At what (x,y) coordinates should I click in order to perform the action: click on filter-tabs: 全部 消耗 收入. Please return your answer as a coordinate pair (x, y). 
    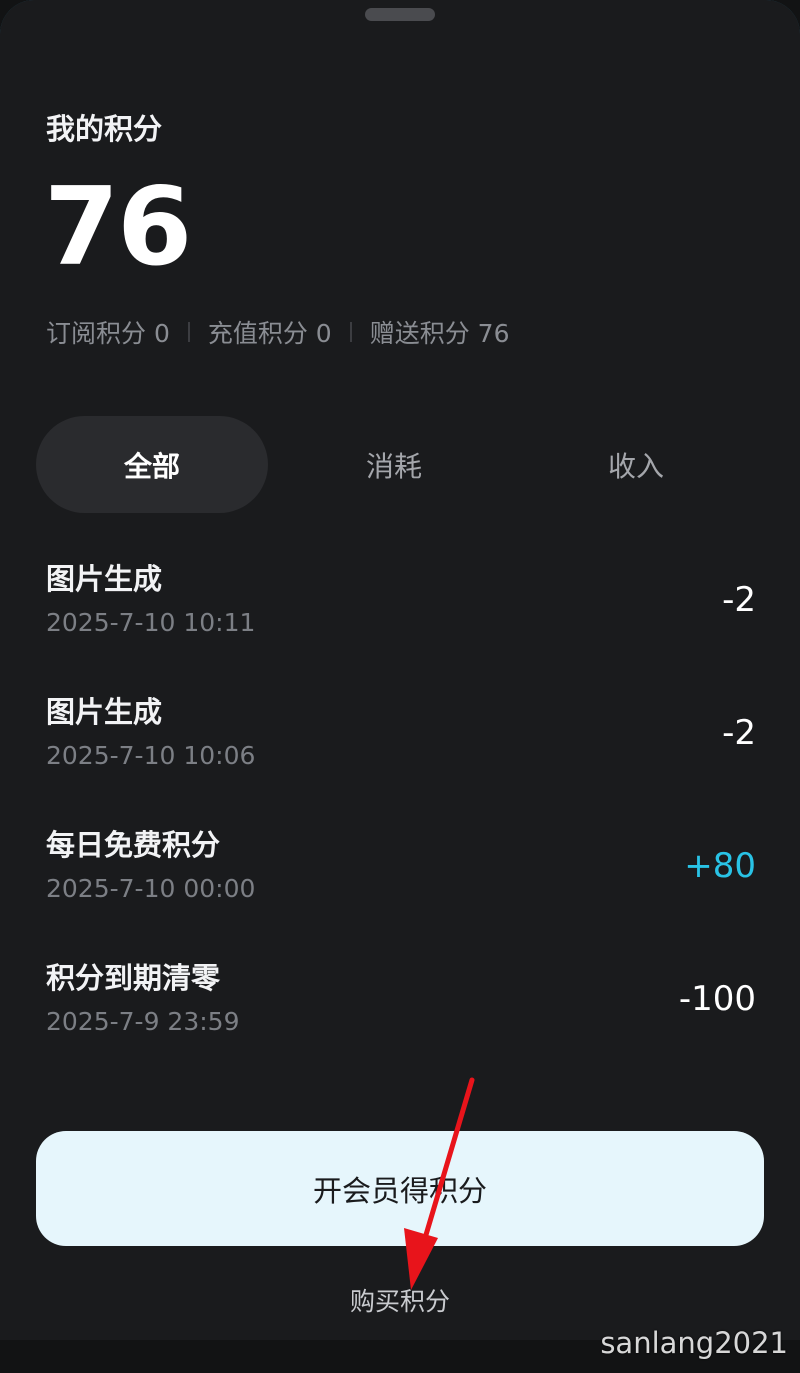
    Looking at the image, I should click on (400, 464).